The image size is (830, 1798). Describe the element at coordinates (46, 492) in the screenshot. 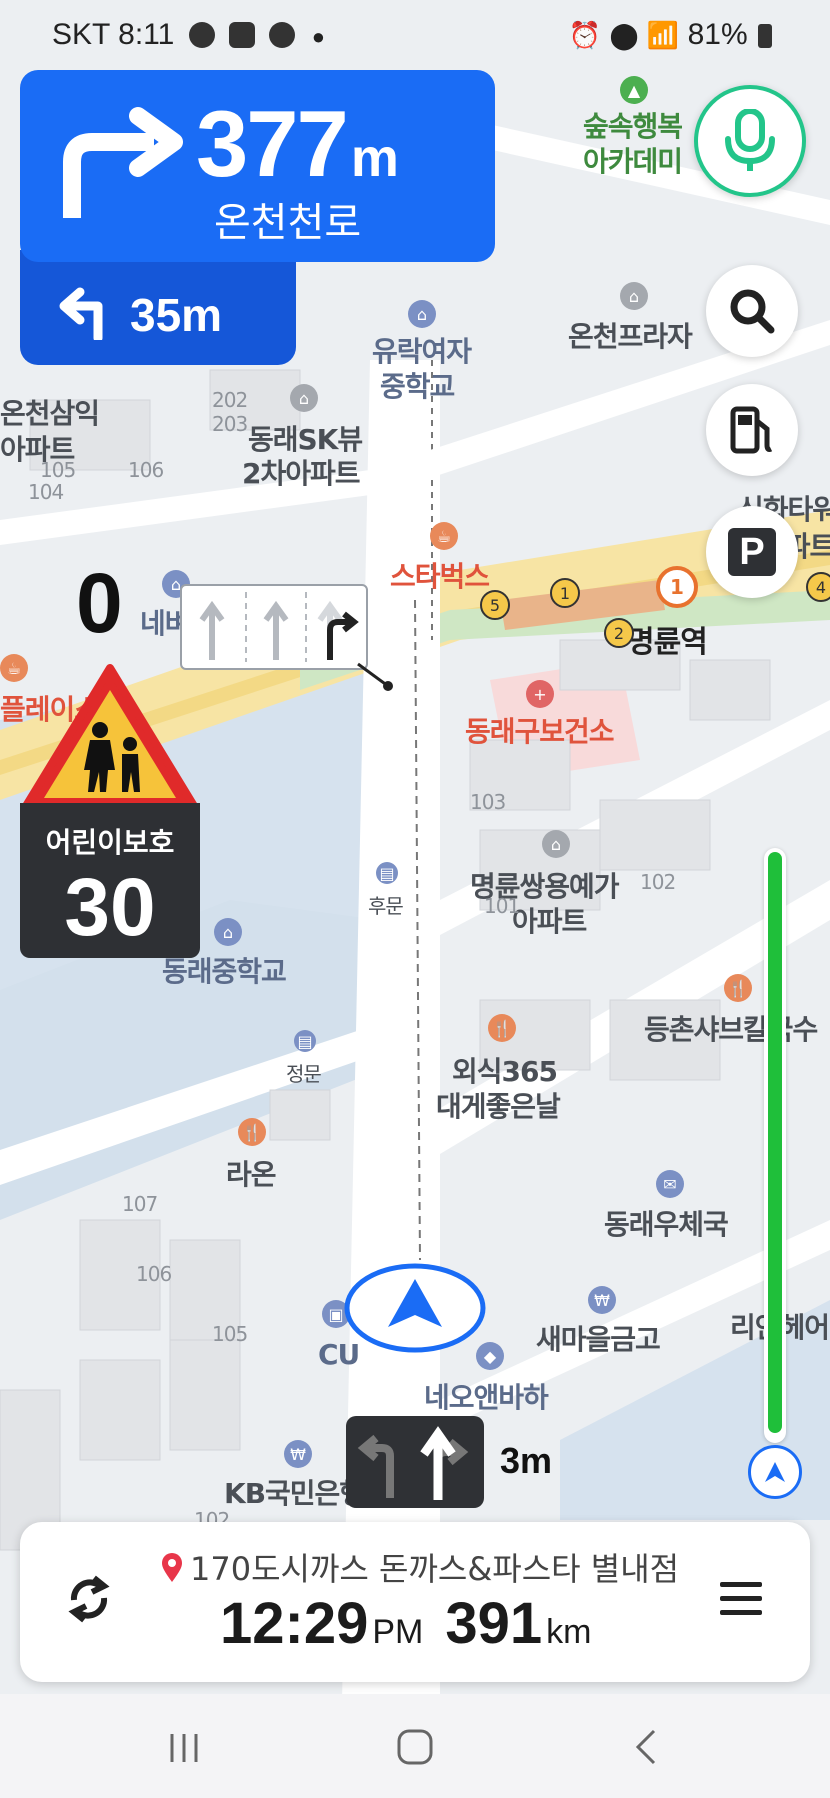

I see `bldg-number: 104` at that location.